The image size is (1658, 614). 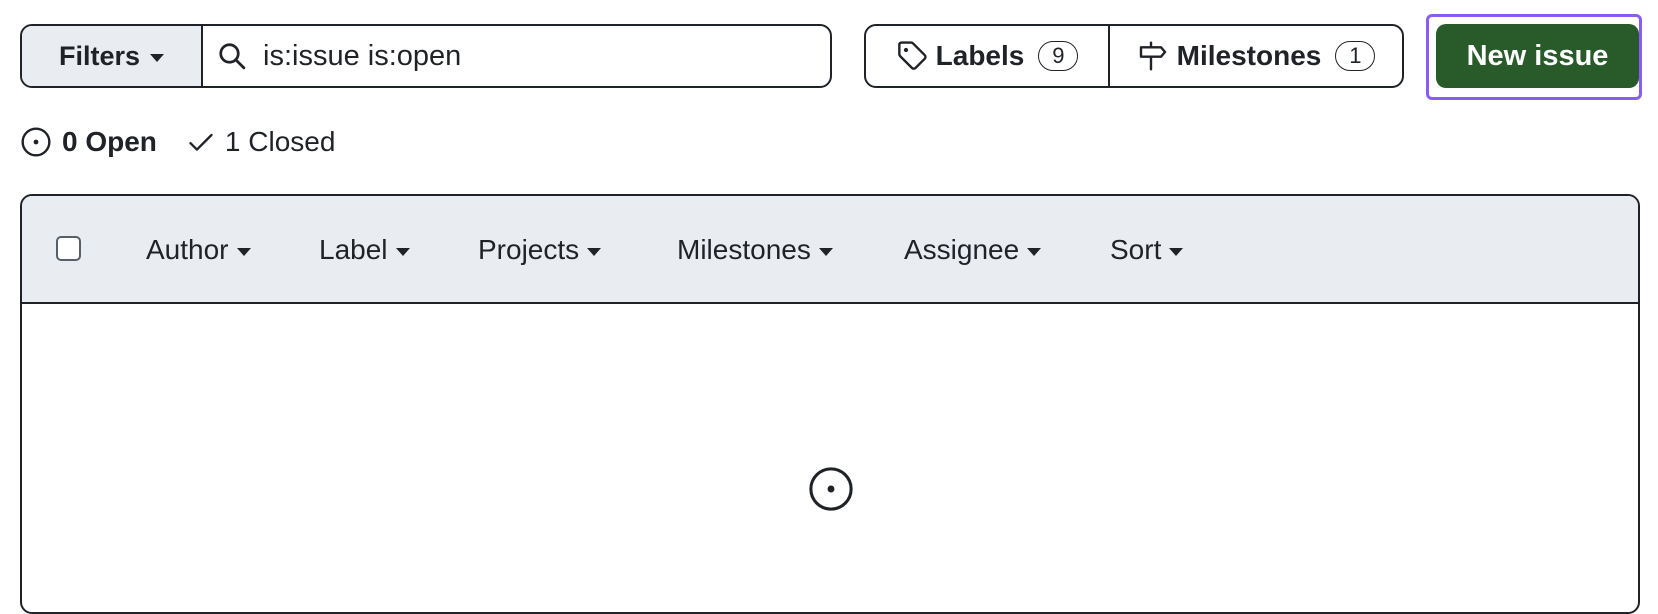 I want to click on closed-count-label: 1 Closed, so click(x=280, y=141).